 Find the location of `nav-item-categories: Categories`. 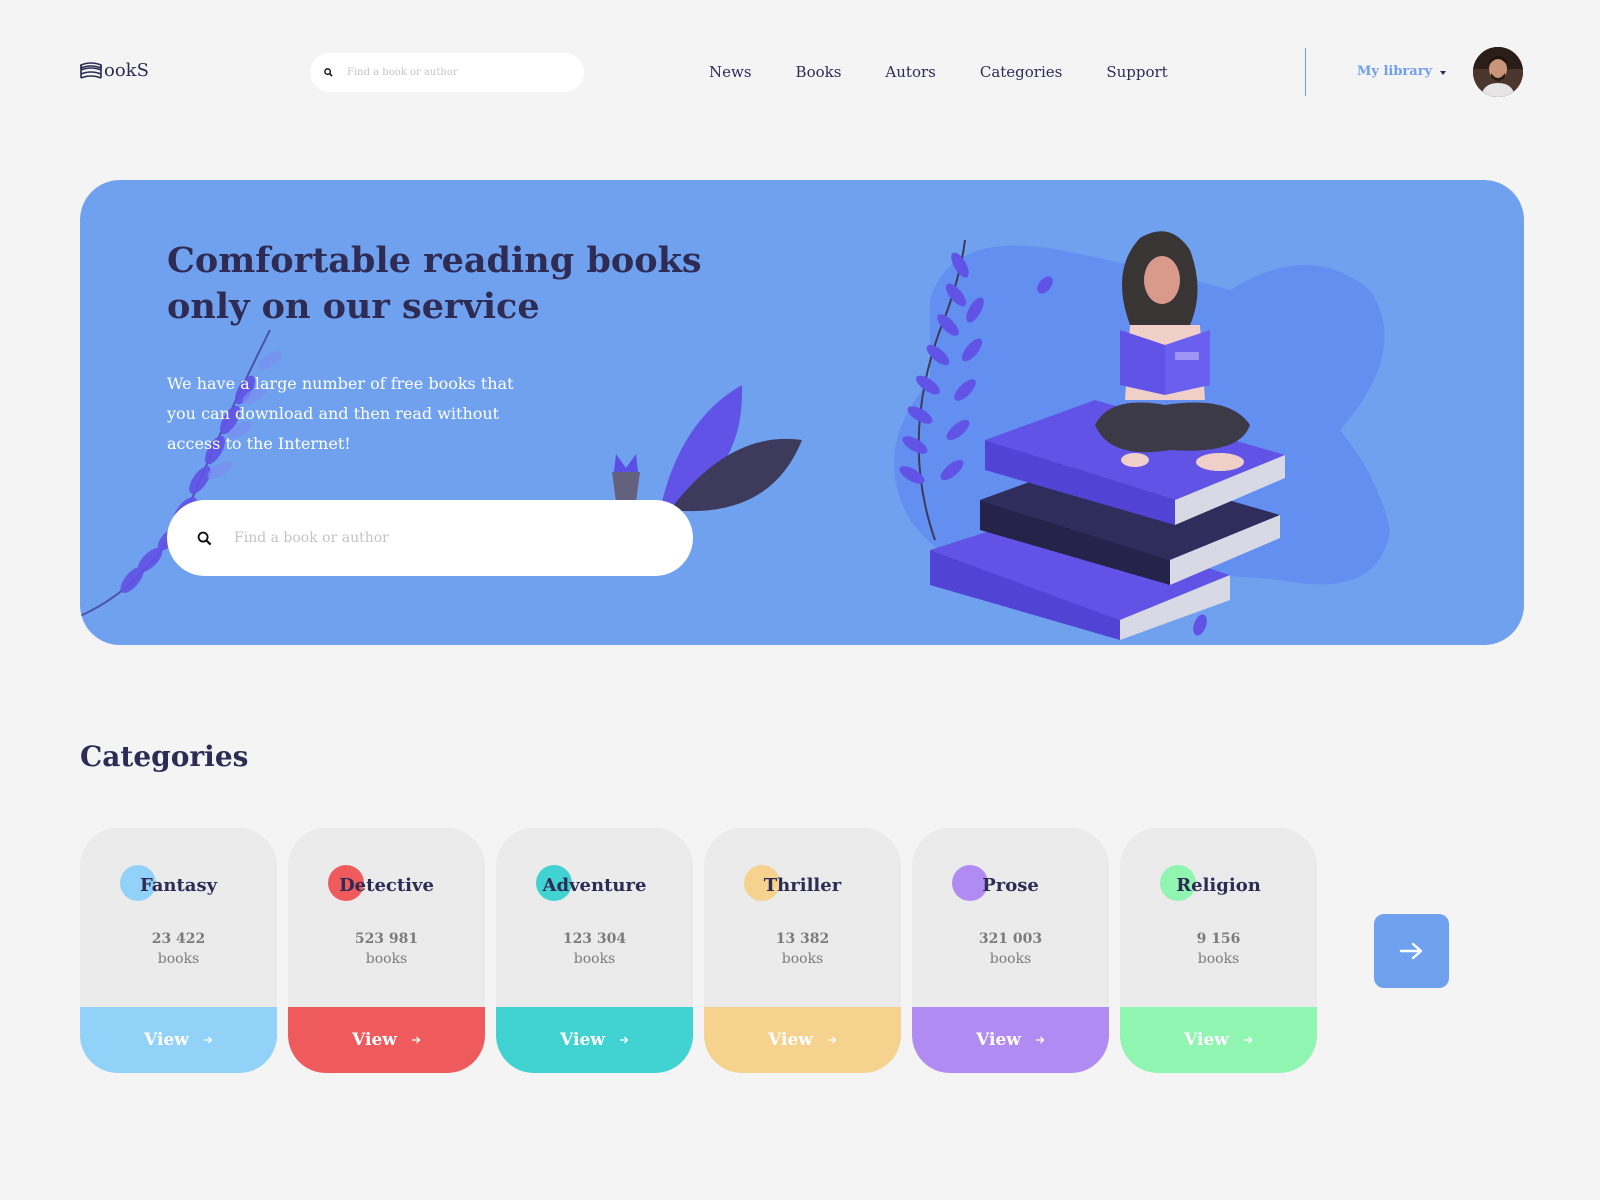

nav-item-categories: Categories is located at coordinates (1021, 72).